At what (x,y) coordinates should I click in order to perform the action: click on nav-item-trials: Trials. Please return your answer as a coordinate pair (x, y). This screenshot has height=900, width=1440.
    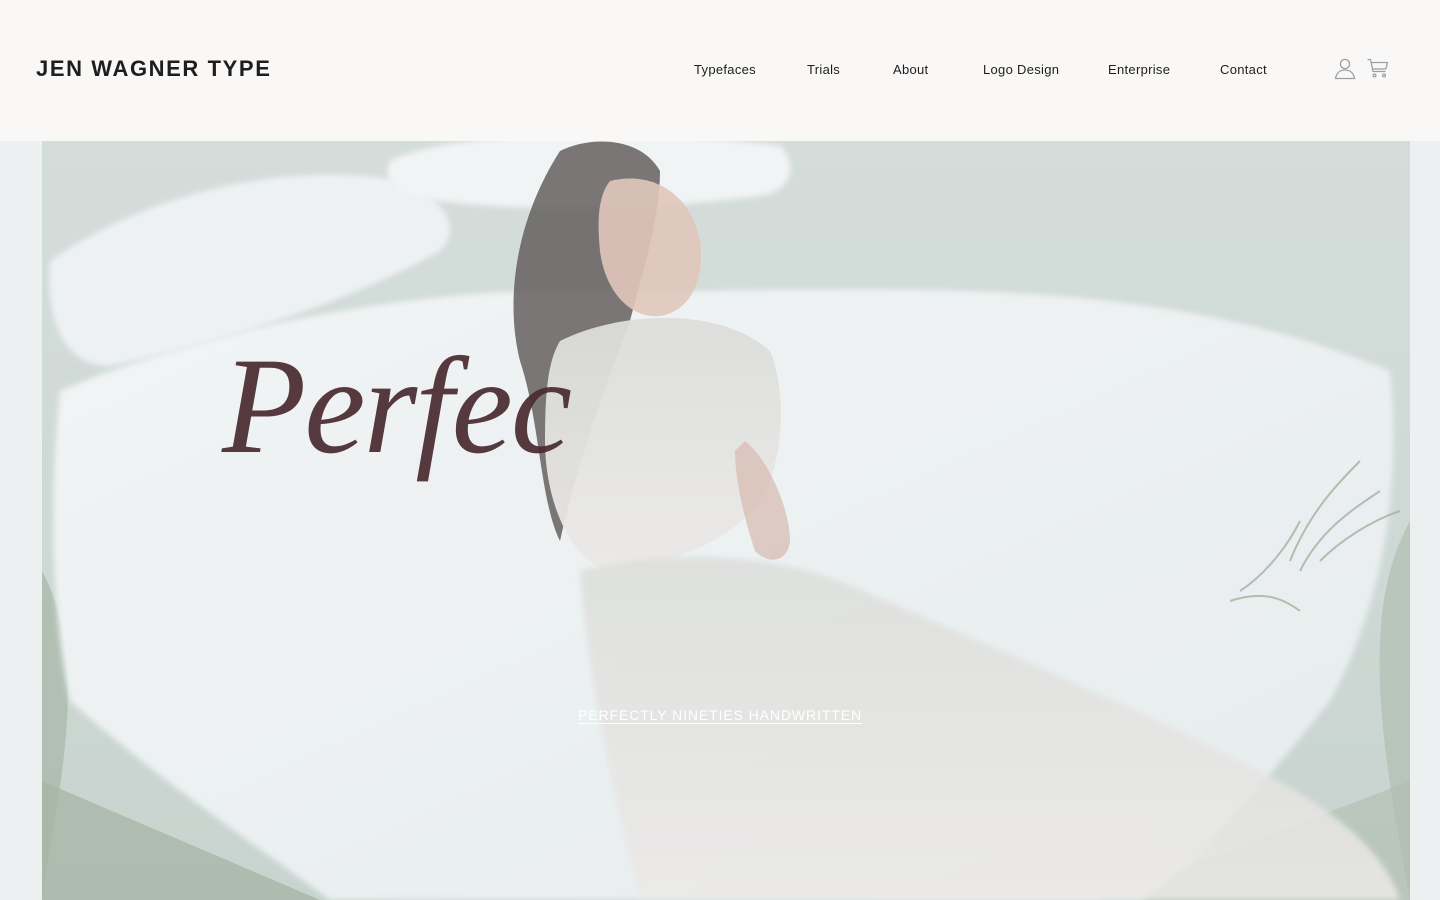
    Looking at the image, I should click on (823, 69).